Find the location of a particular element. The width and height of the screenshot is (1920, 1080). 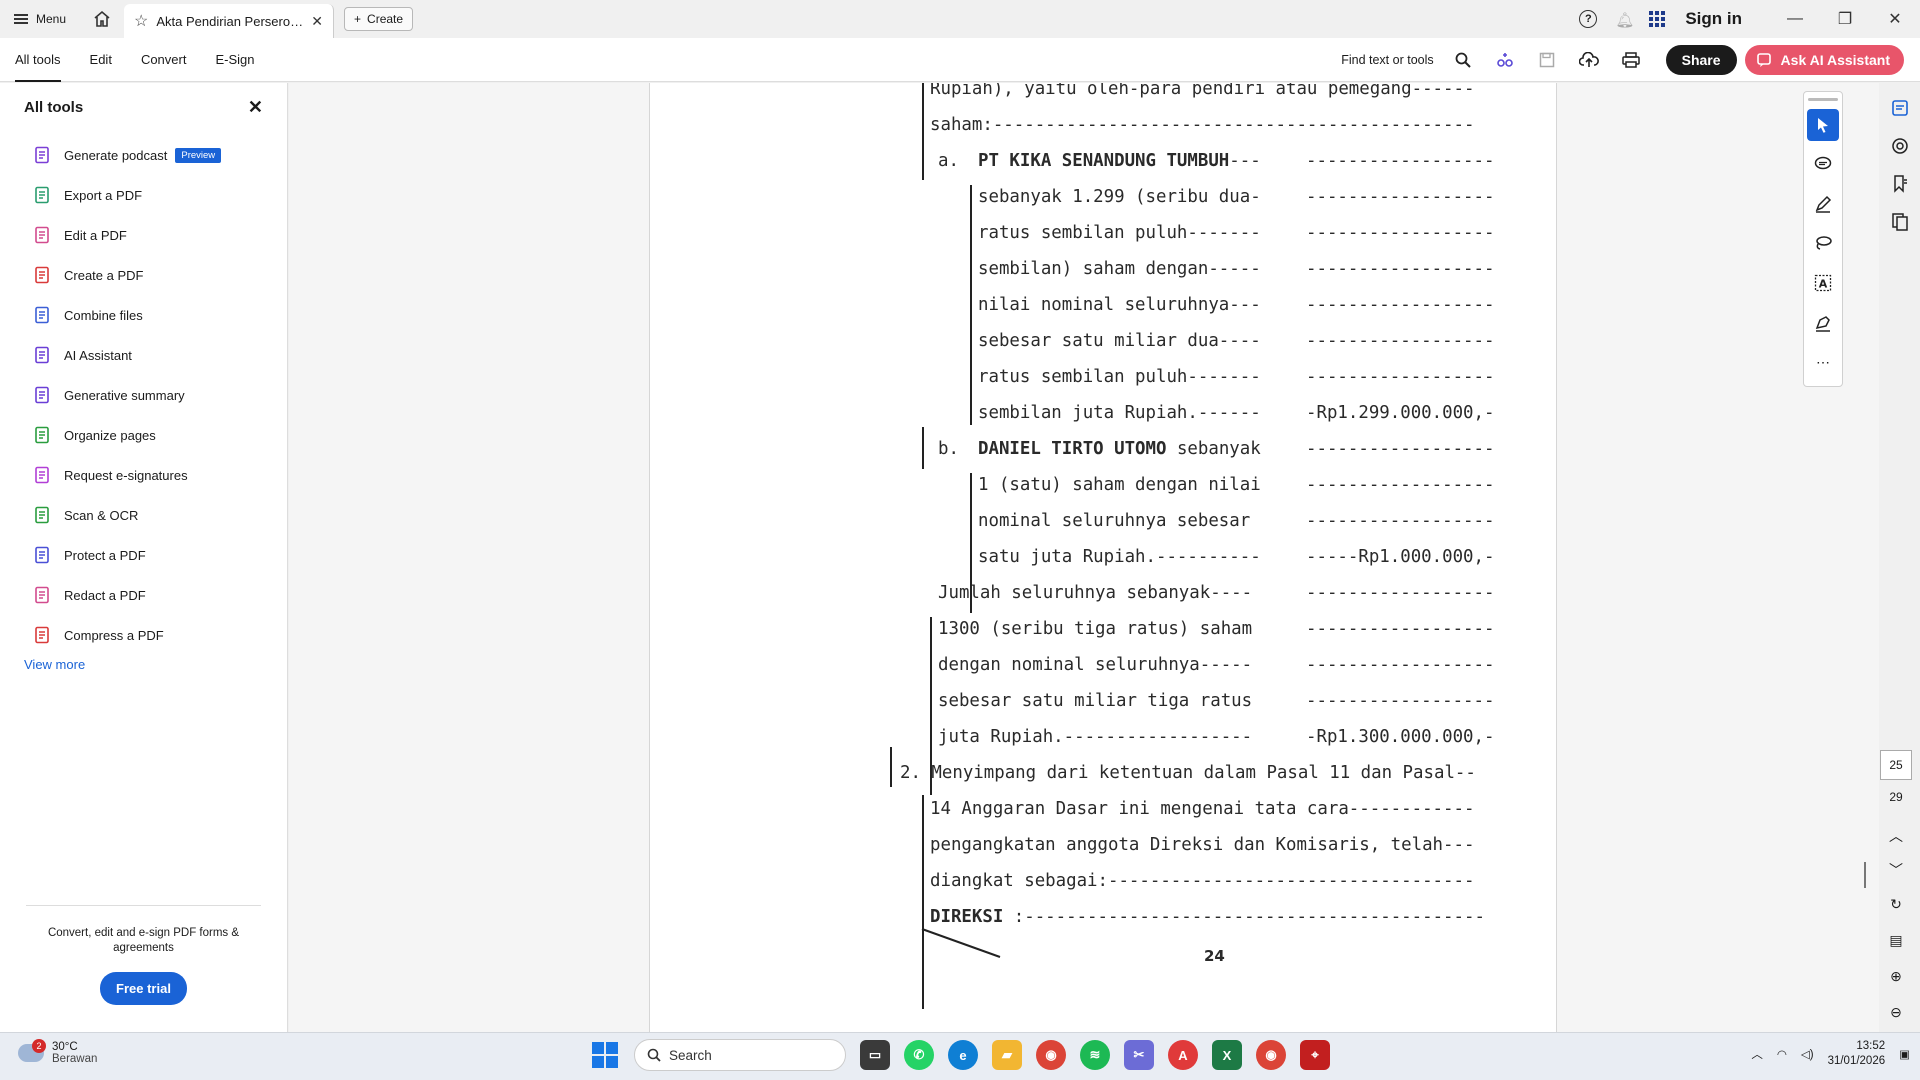

tool-item: AI Assistant is located at coordinates (143, 355).